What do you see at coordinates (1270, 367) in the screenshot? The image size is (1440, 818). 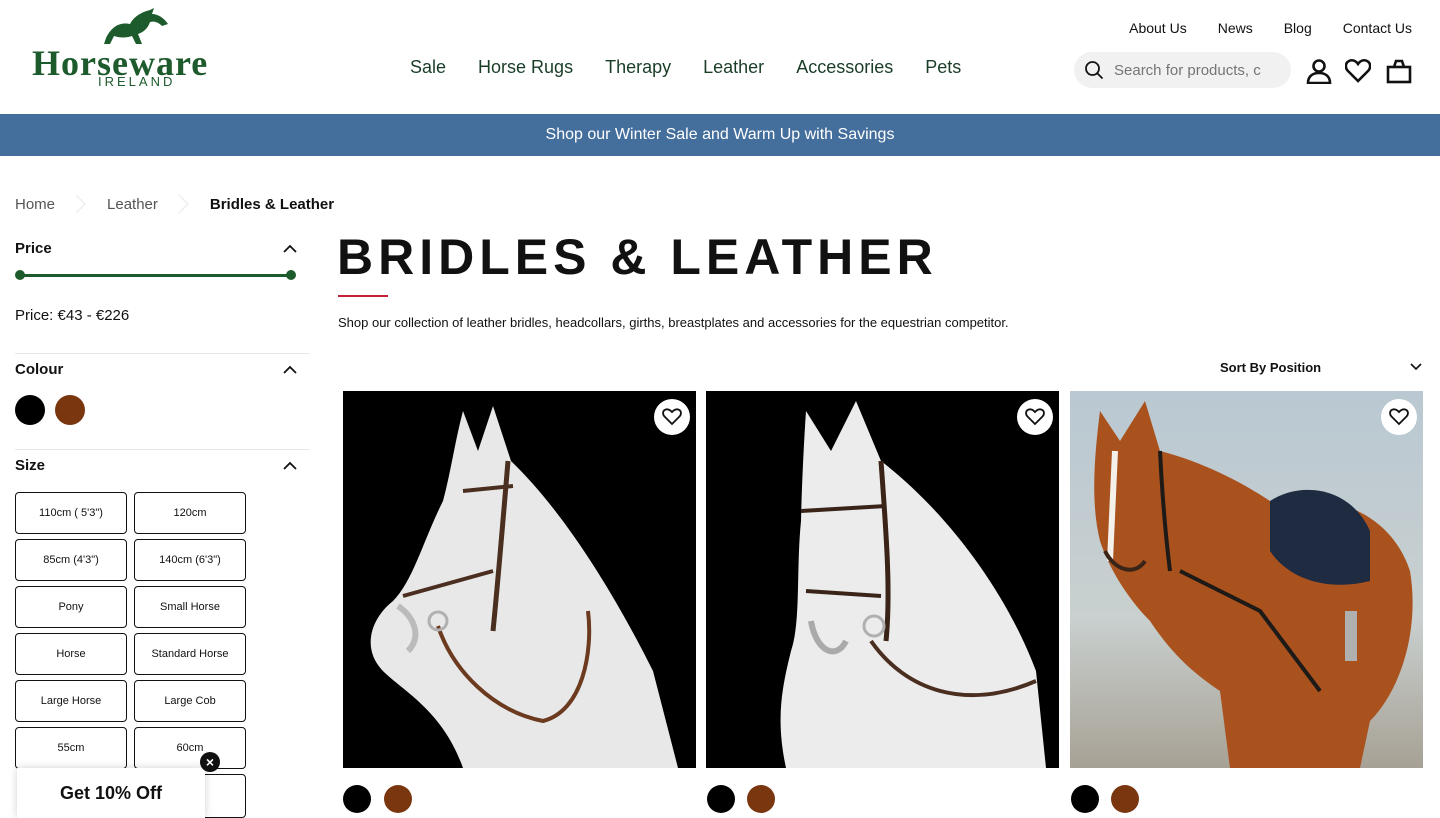 I see `sort-label: Sort By Position` at bounding box center [1270, 367].